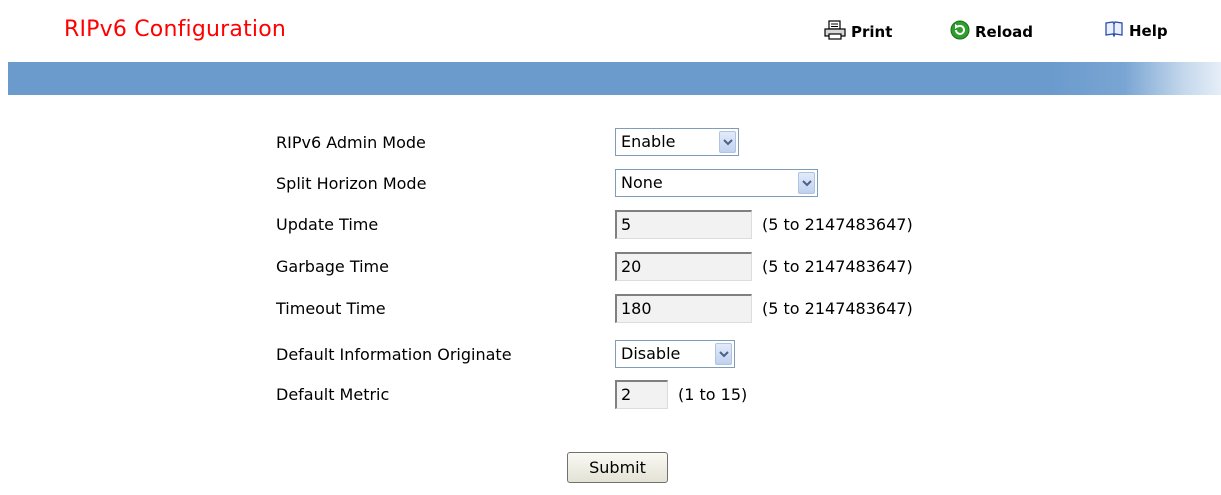  Describe the element at coordinates (610, 145) in the screenshot. I see `admin-mode-row: RIPv6 Admin Mode Enable` at that location.